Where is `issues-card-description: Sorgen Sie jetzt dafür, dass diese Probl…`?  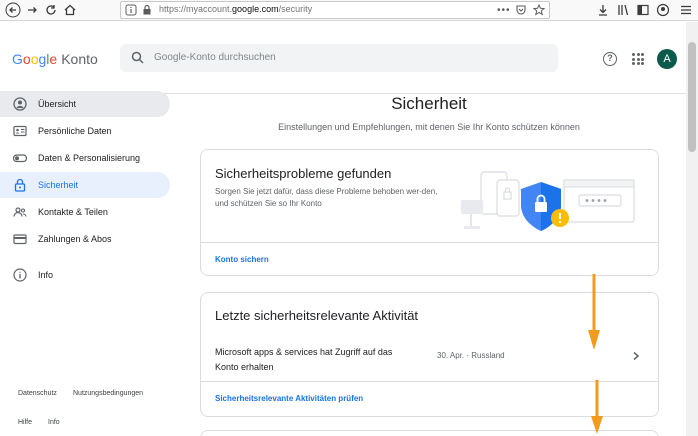 issues-card-description: Sorgen Sie jetzt dafür, dass diese Probl… is located at coordinates (326, 197).